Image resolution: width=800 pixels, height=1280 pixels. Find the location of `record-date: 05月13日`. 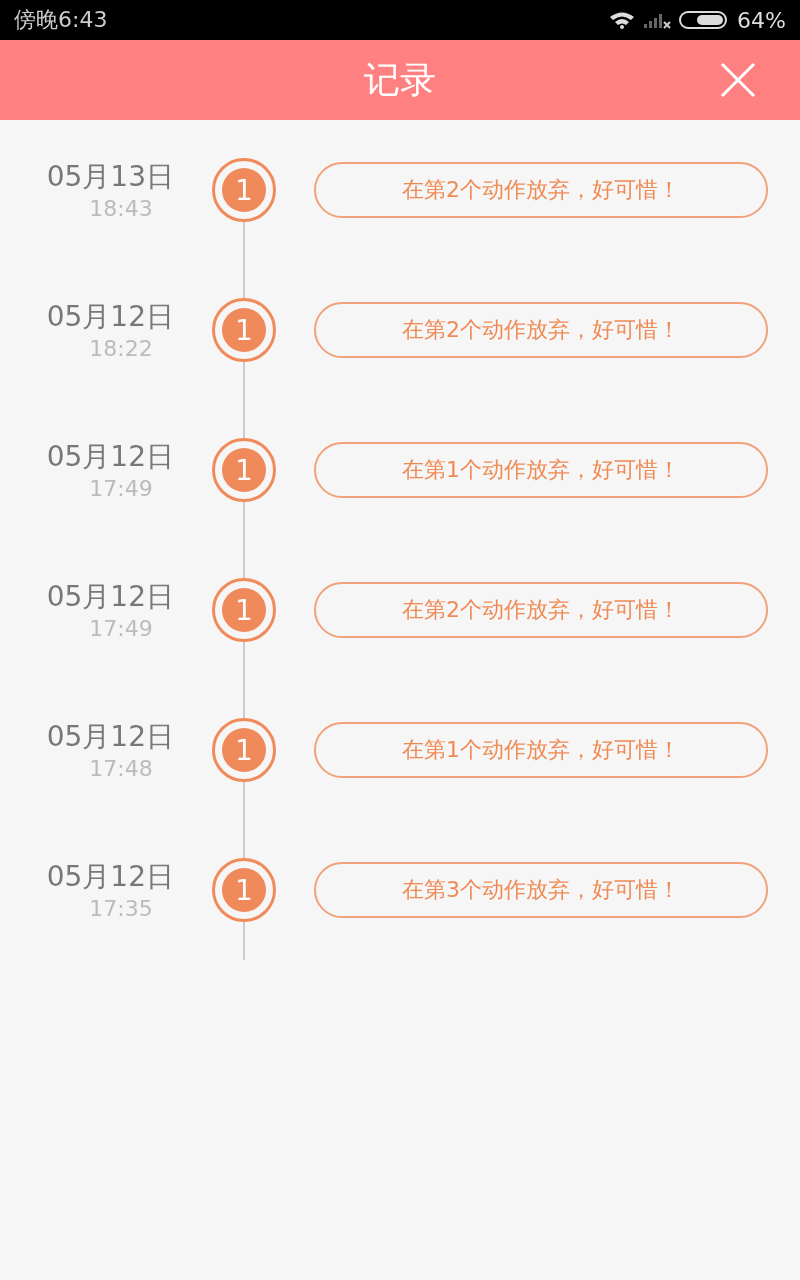

record-date: 05月13日 is located at coordinates (110, 177).